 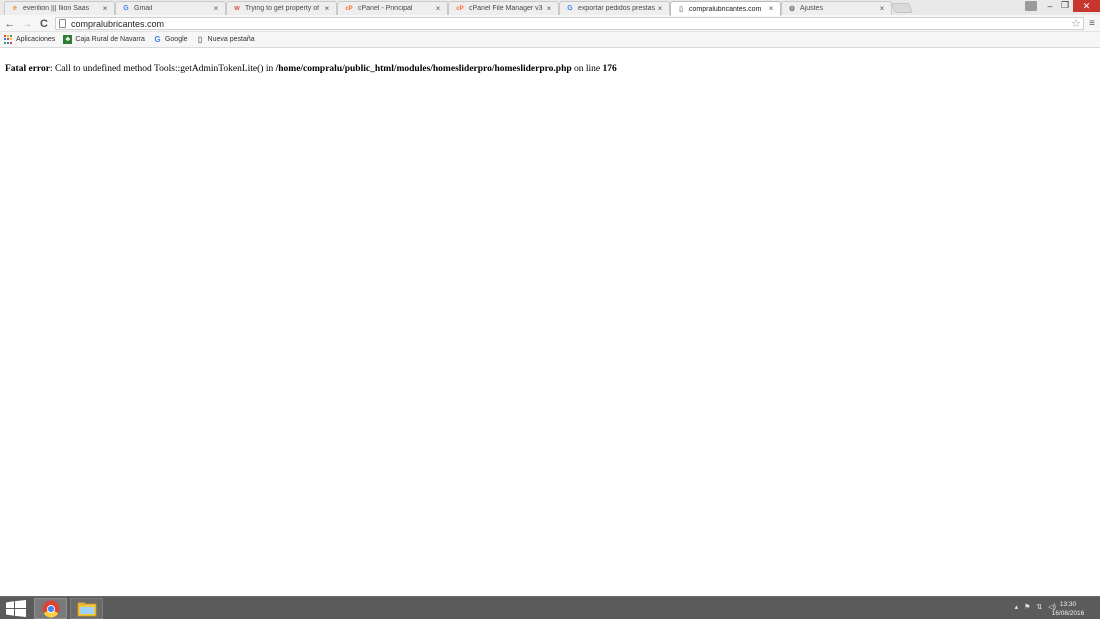 I want to click on caja-rural-icon: ♣, so click(x=68, y=39).